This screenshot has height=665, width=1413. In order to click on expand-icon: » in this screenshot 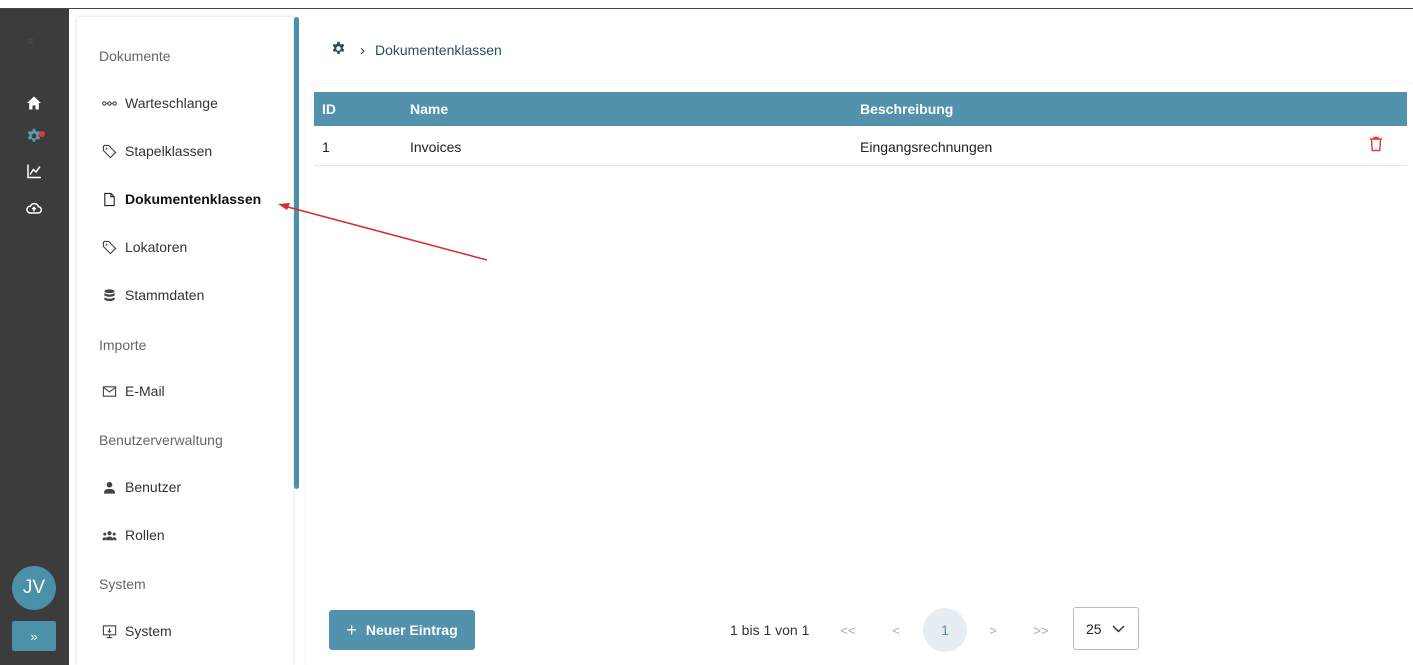, I will do `click(34, 636)`.